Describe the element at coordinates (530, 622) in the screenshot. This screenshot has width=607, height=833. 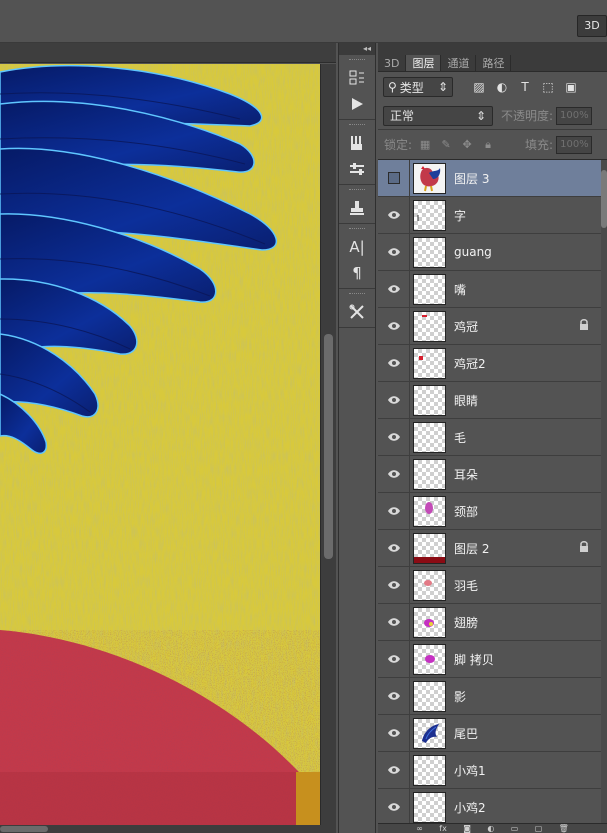
I see `layer-name: 翅膀` at that location.